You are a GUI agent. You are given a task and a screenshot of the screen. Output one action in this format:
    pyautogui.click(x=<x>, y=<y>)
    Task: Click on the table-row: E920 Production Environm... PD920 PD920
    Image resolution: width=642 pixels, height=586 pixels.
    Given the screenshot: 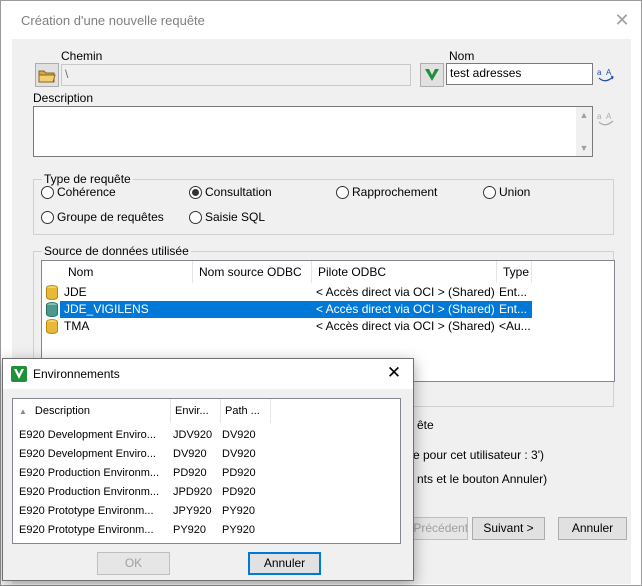 What is the action you would take?
    pyautogui.click(x=206, y=473)
    